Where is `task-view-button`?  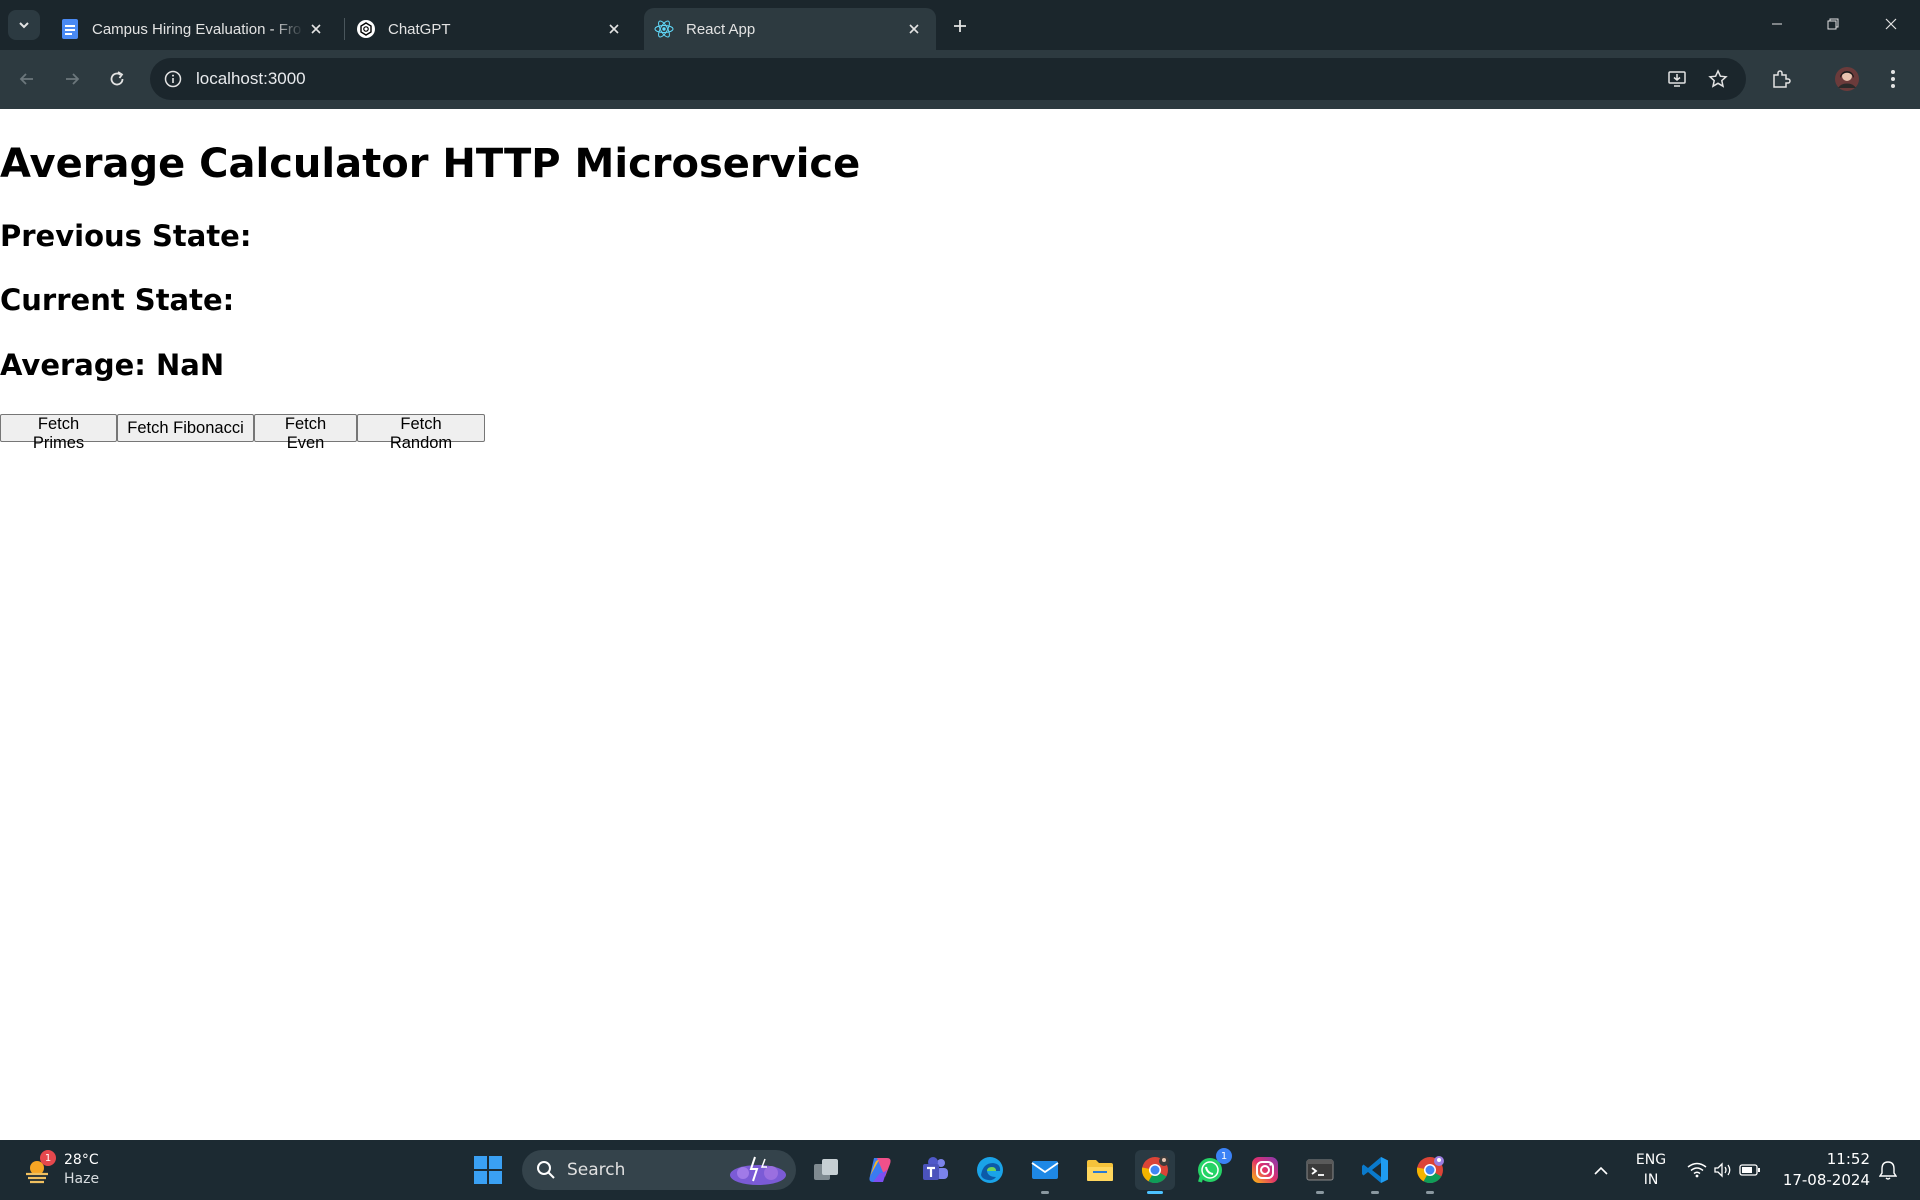 task-view-button is located at coordinates (826, 1170).